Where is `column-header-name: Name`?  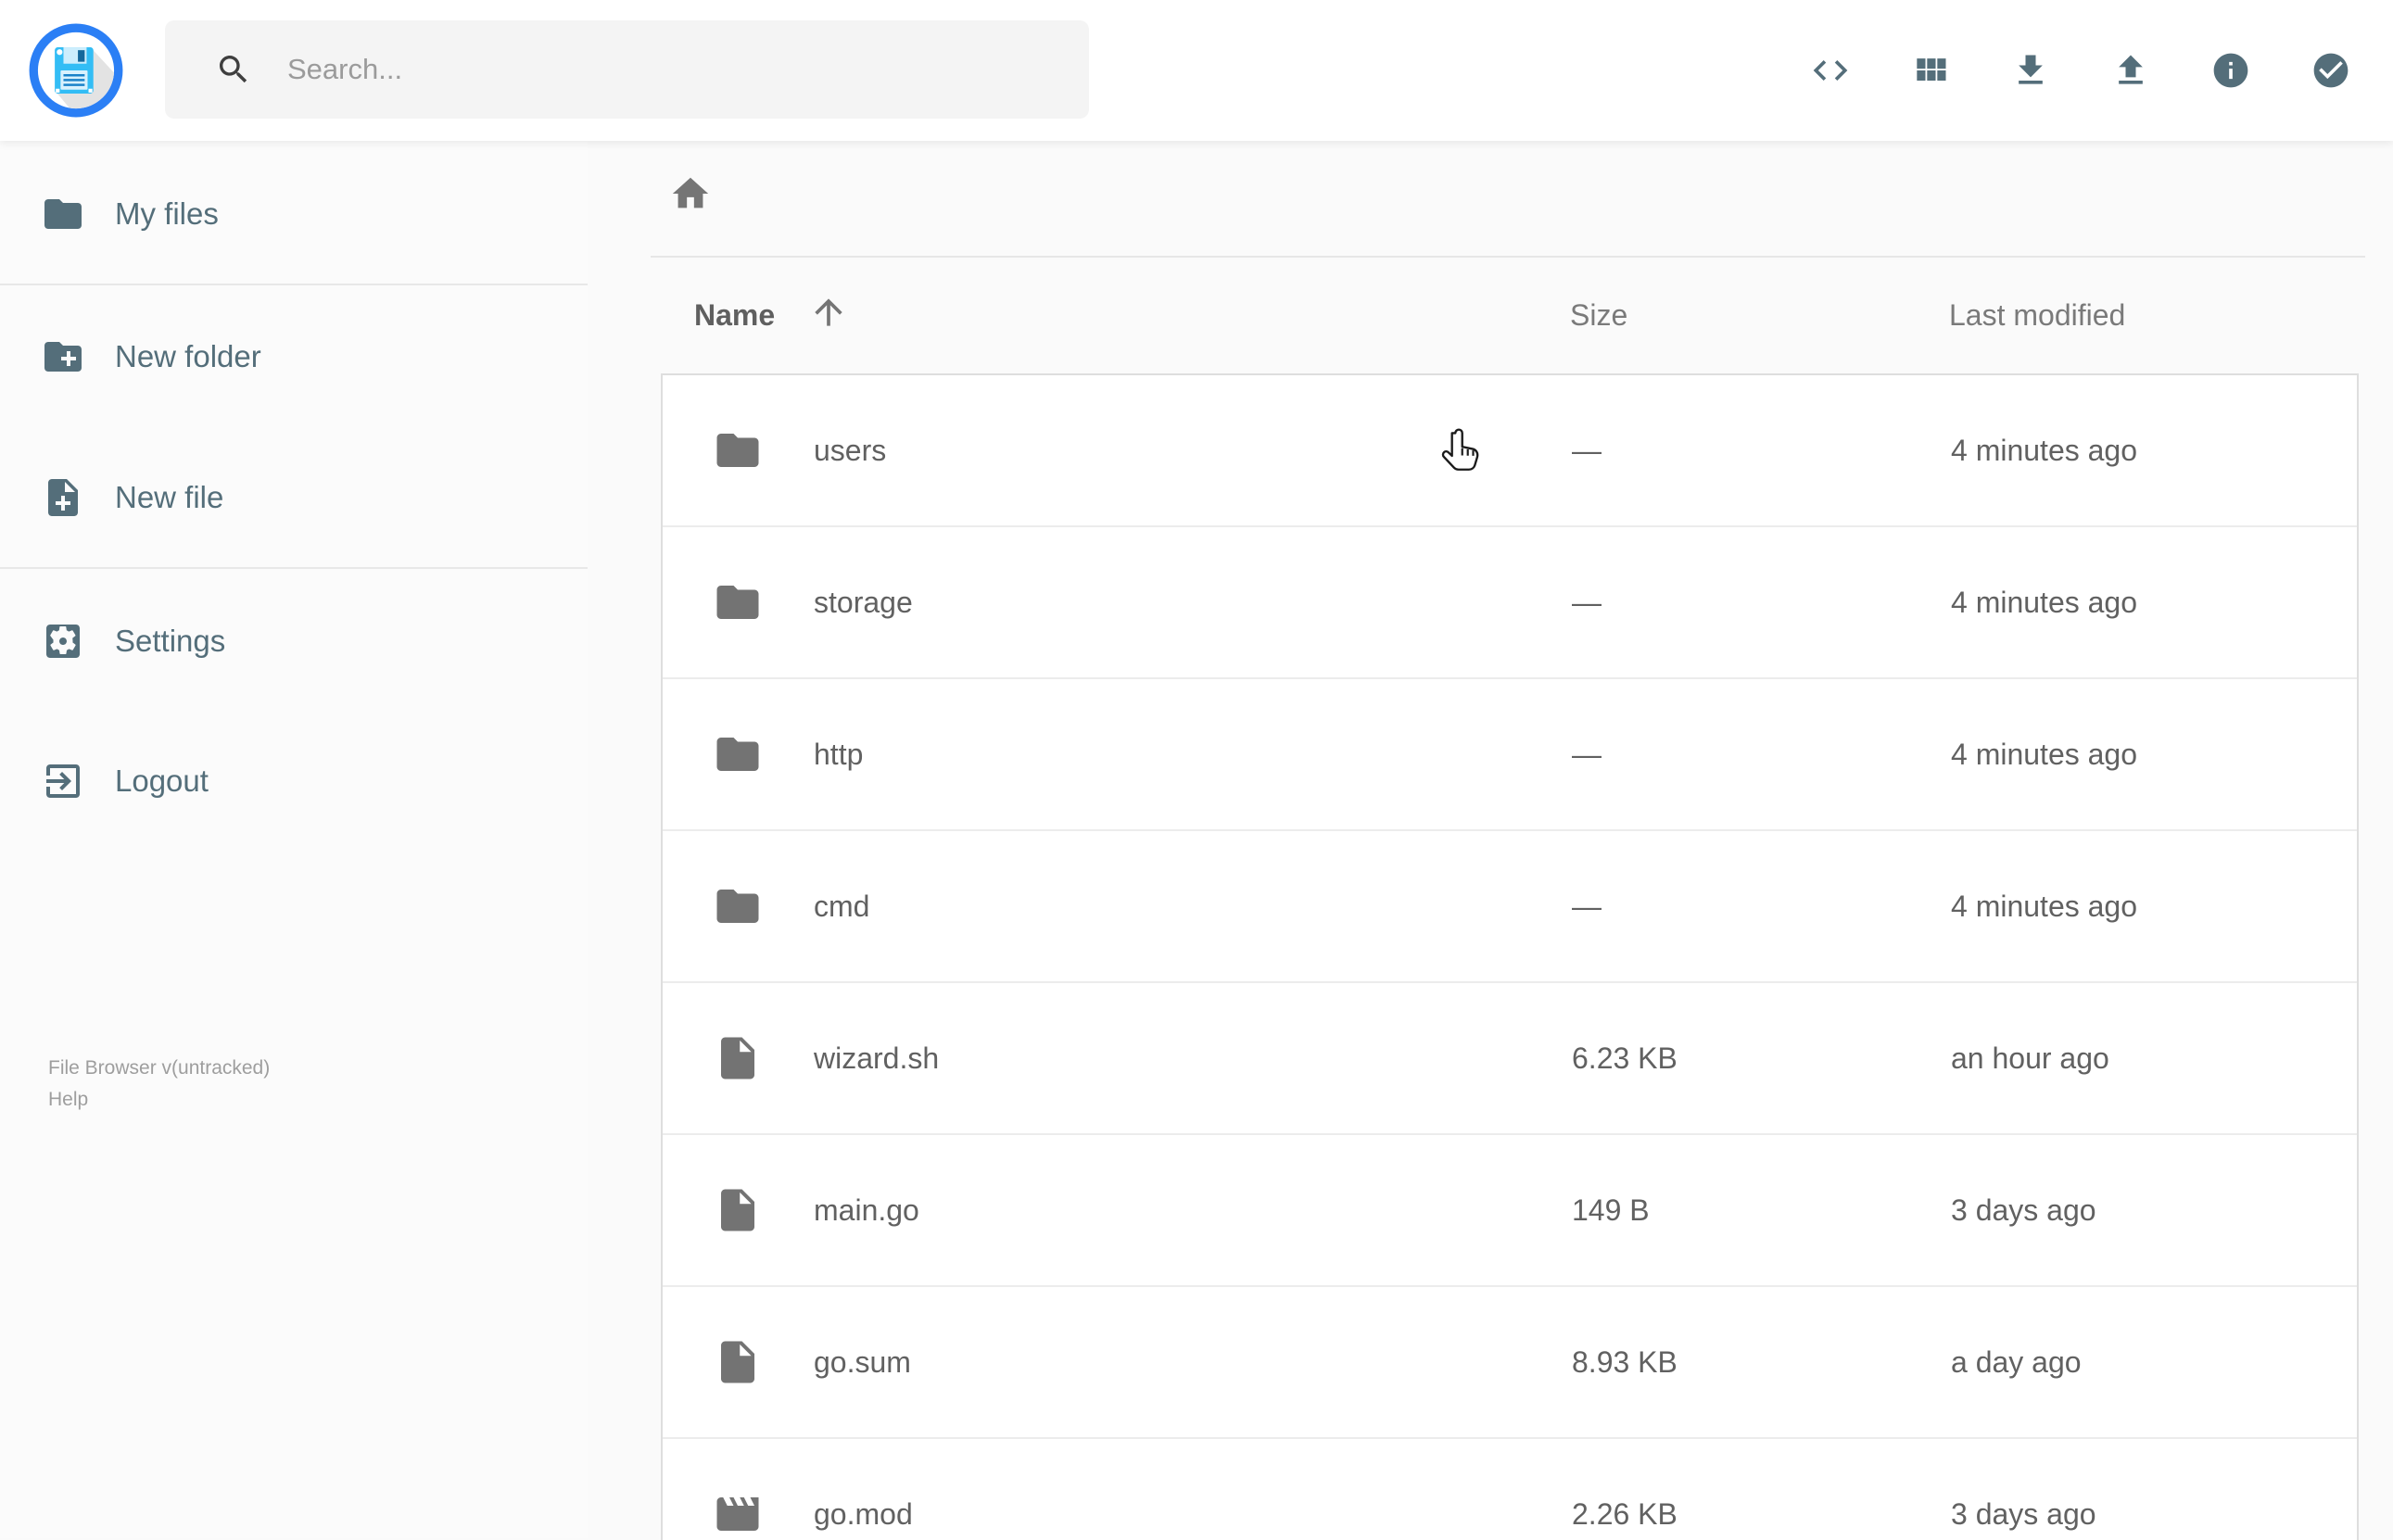 column-header-name: Name is located at coordinates (734, 316).